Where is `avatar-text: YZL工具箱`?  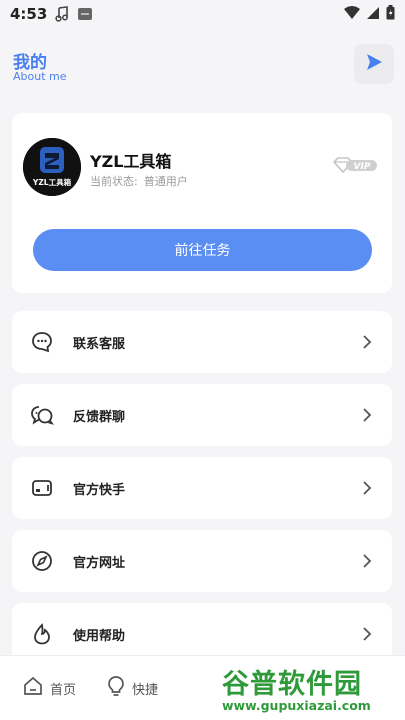
avatar-text: YZL工具箱 is located at coordinates (52, 182).